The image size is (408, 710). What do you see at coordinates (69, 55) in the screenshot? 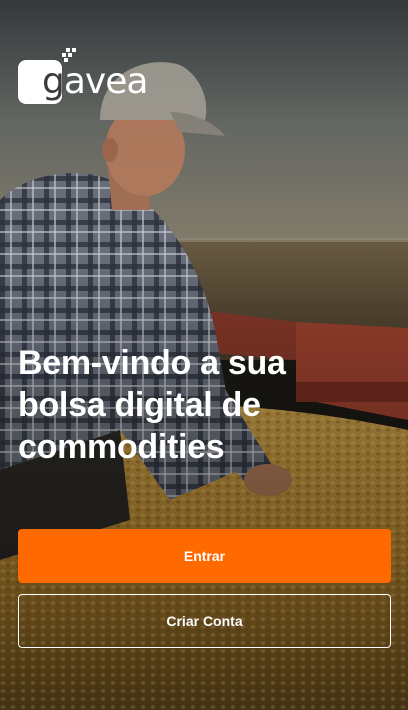
I see `logo-pixel-dots` at bounding box center [69, 55].